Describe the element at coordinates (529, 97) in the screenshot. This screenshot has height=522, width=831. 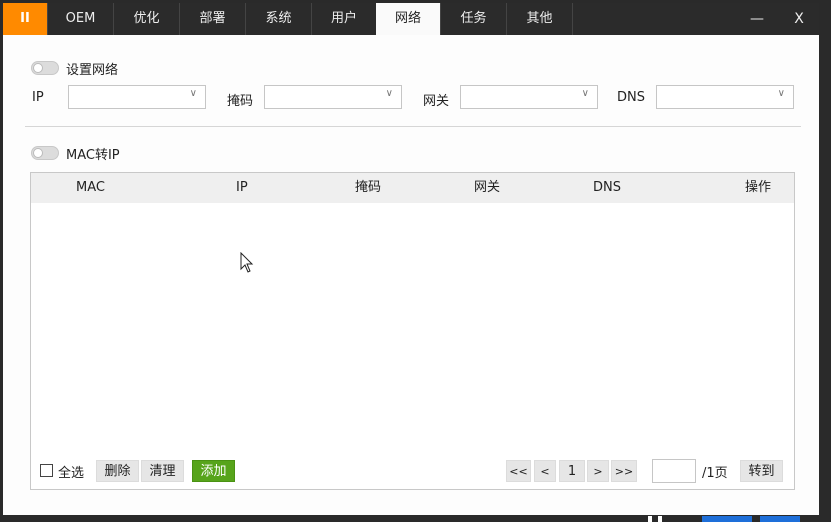
I see `gateway-combobox: ∨` at that location.